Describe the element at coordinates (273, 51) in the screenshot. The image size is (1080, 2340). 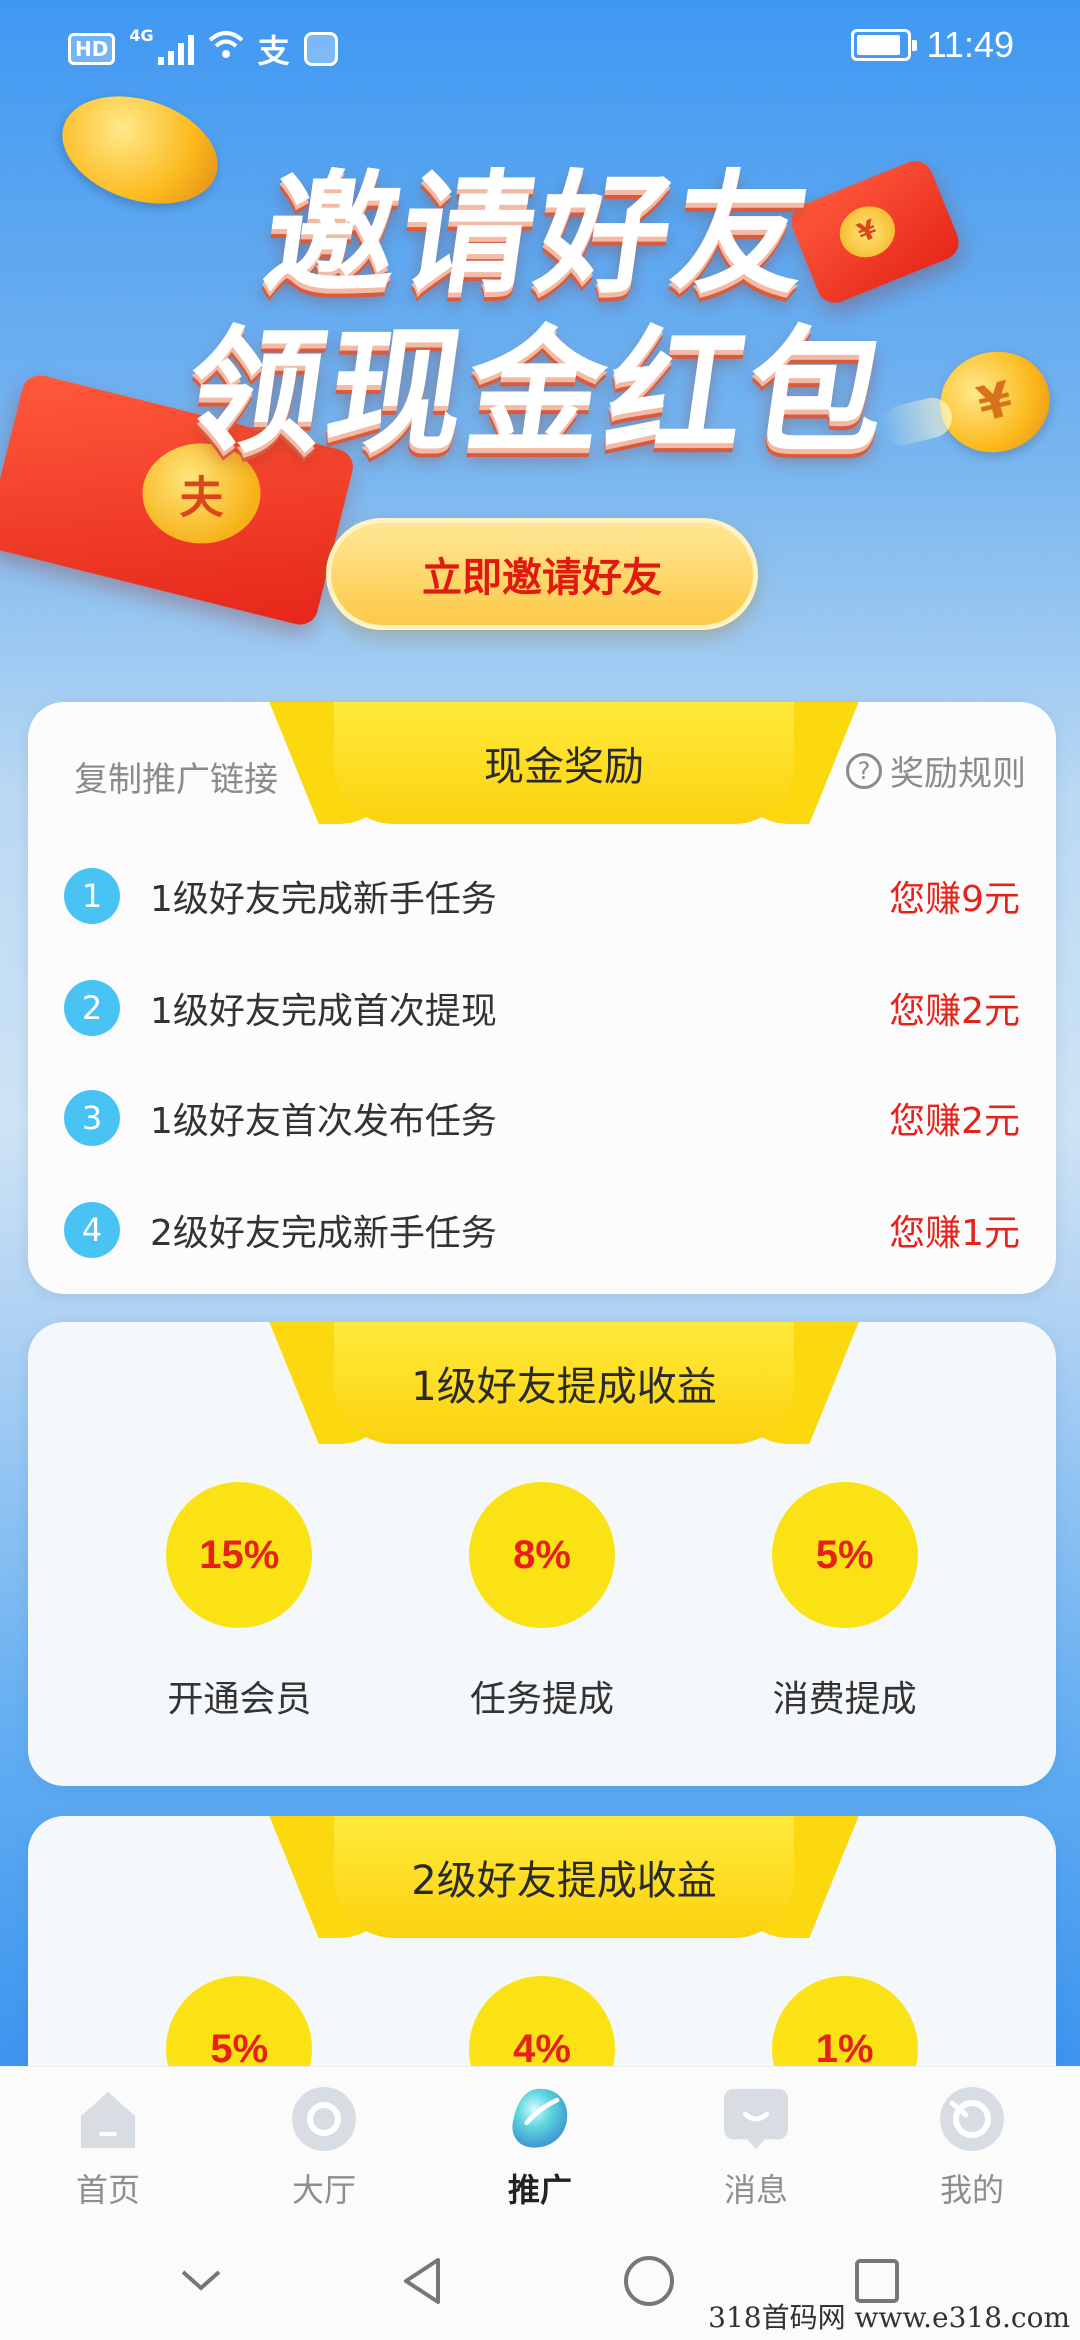
I see `alipay-icon: 支` at that location.